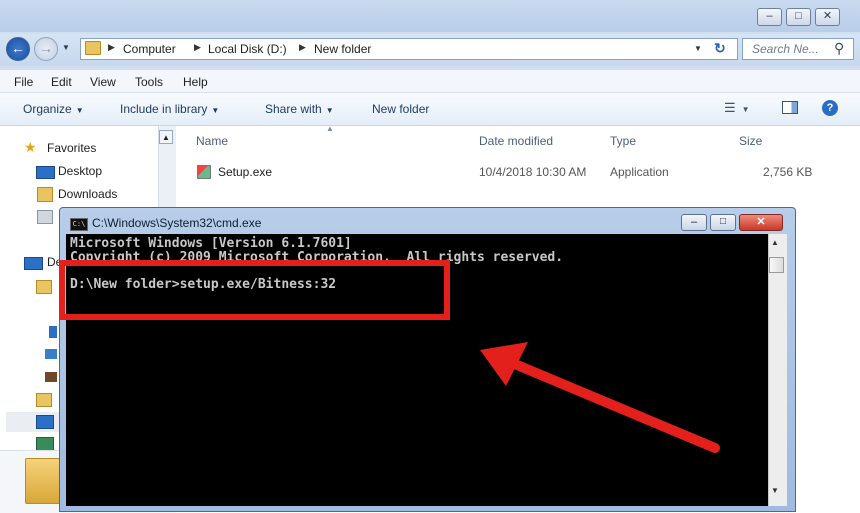 This screenshot has height=513, width=860. Describe the element at coordinates (18, 49) in the screenshot. I see `back-button: ←` at that location.